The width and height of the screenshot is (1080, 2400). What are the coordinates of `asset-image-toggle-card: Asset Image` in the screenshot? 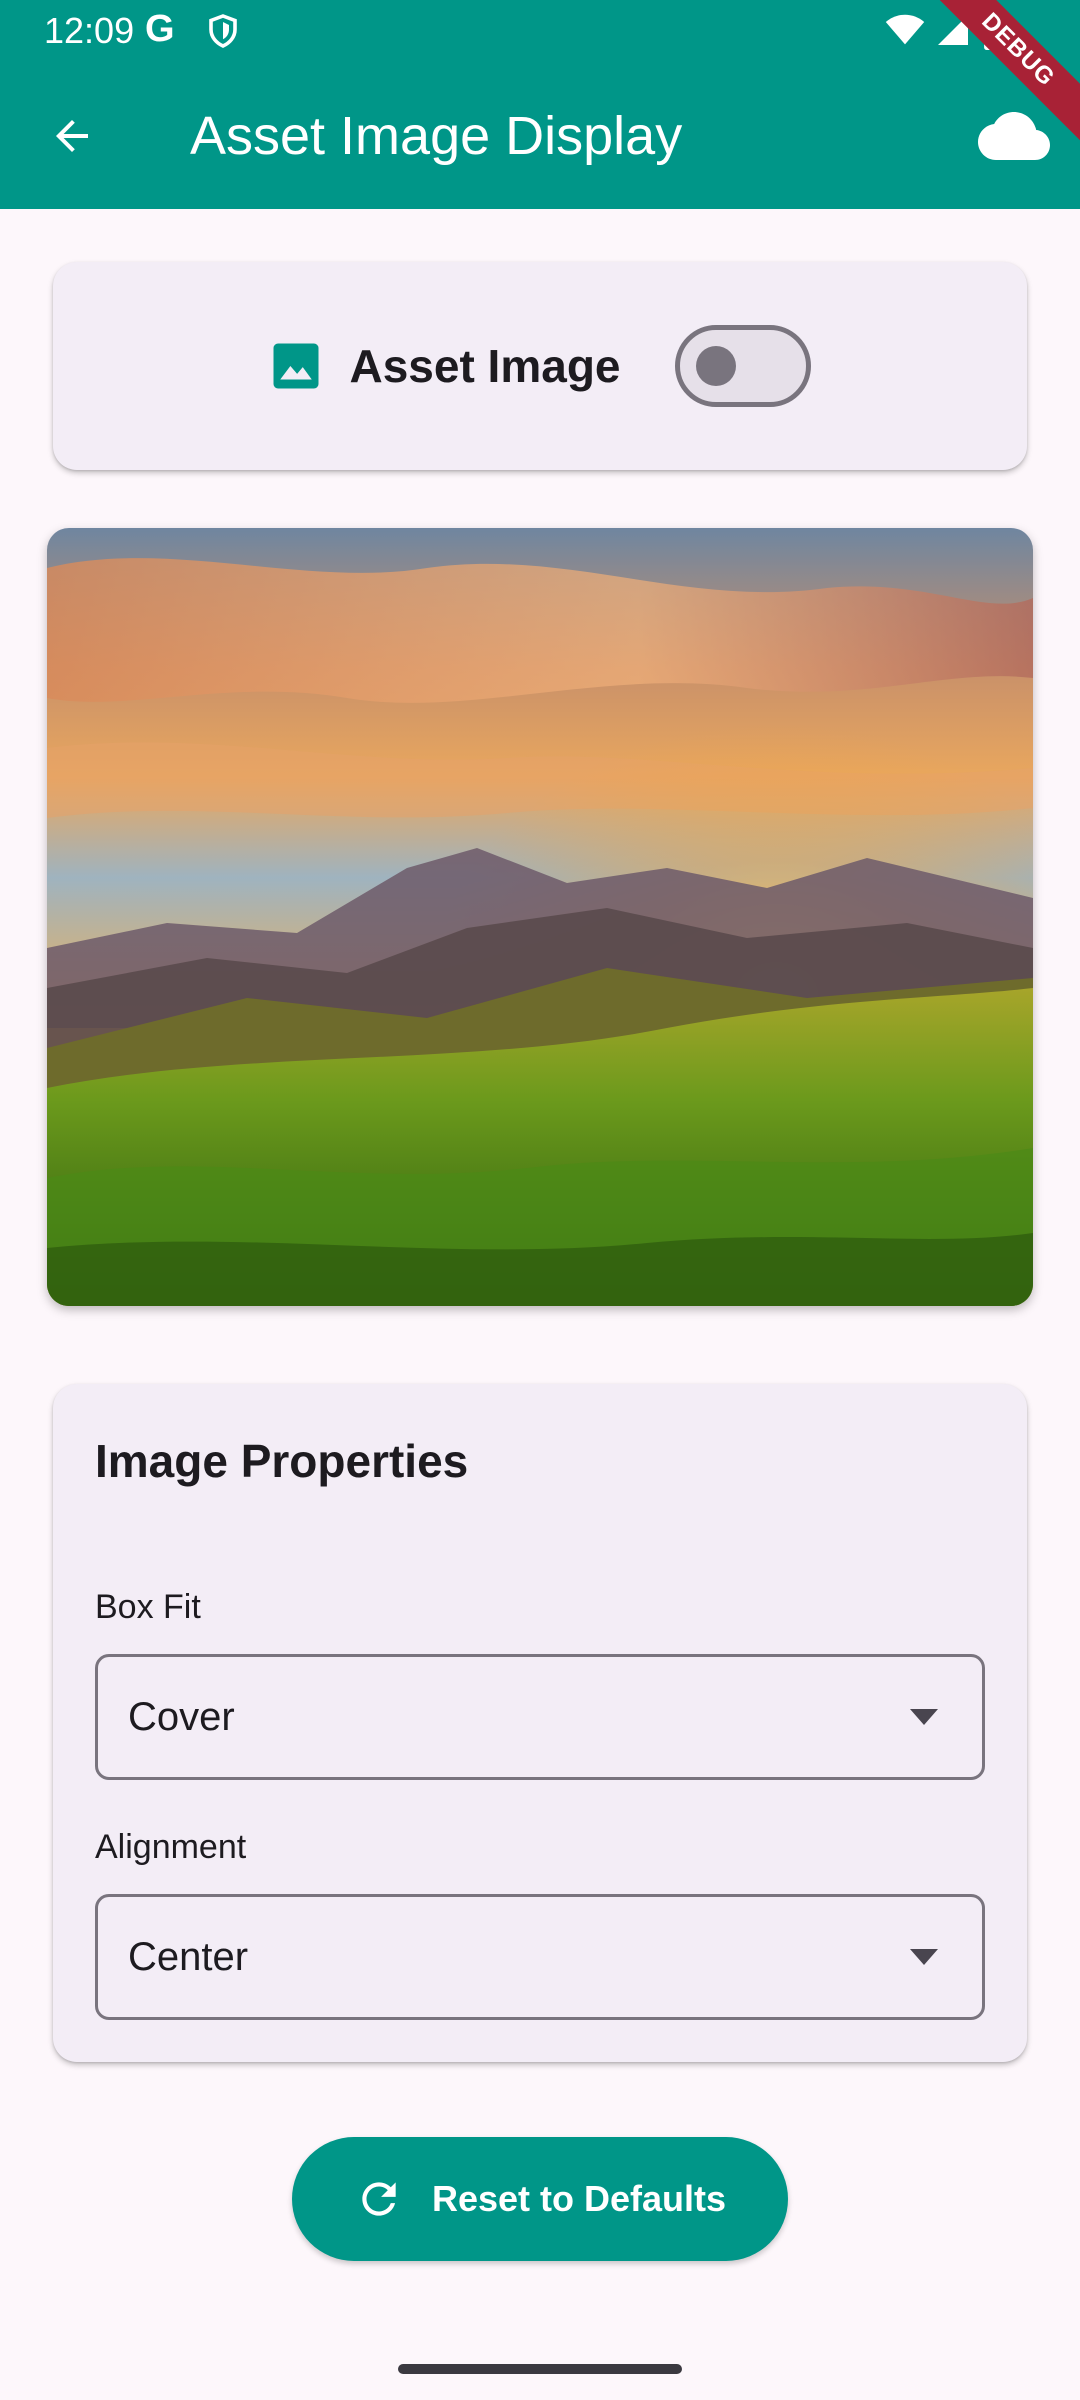 It's located at (540, 366).